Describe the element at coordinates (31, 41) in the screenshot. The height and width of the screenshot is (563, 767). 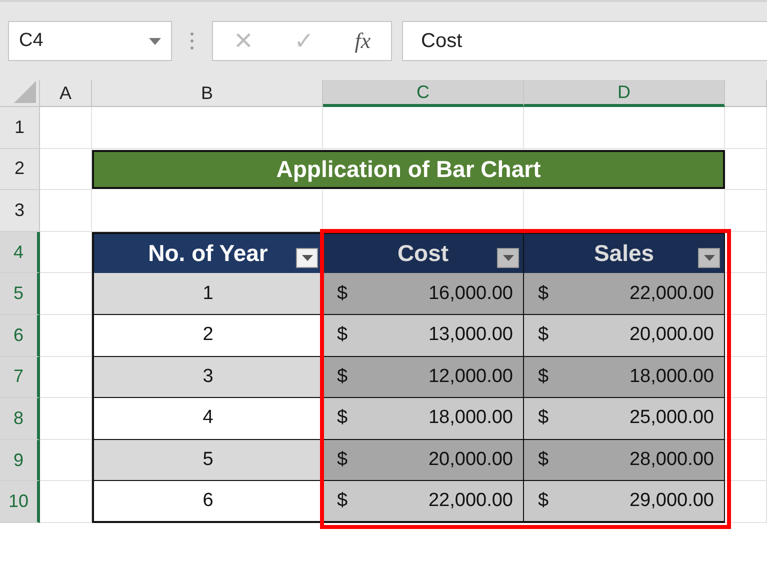
I see `cell-reference: C4` at that location.